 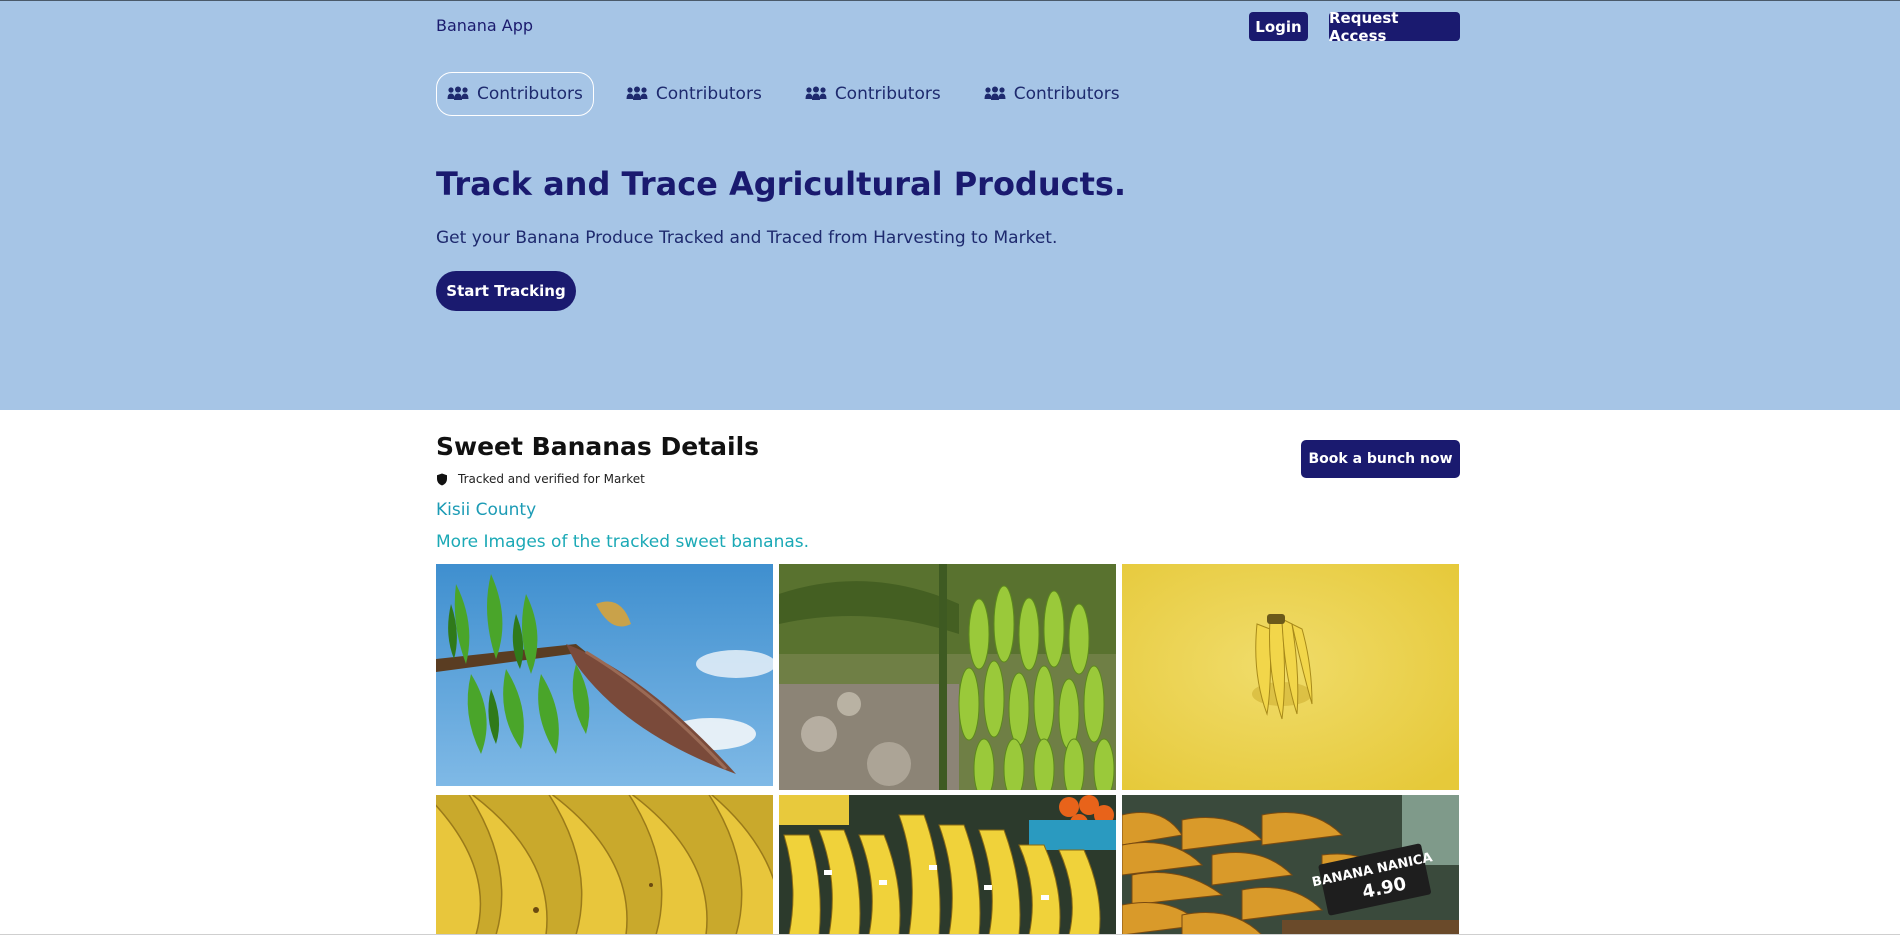 I want to click on login-button: Login, so click(x=1278, y=26).